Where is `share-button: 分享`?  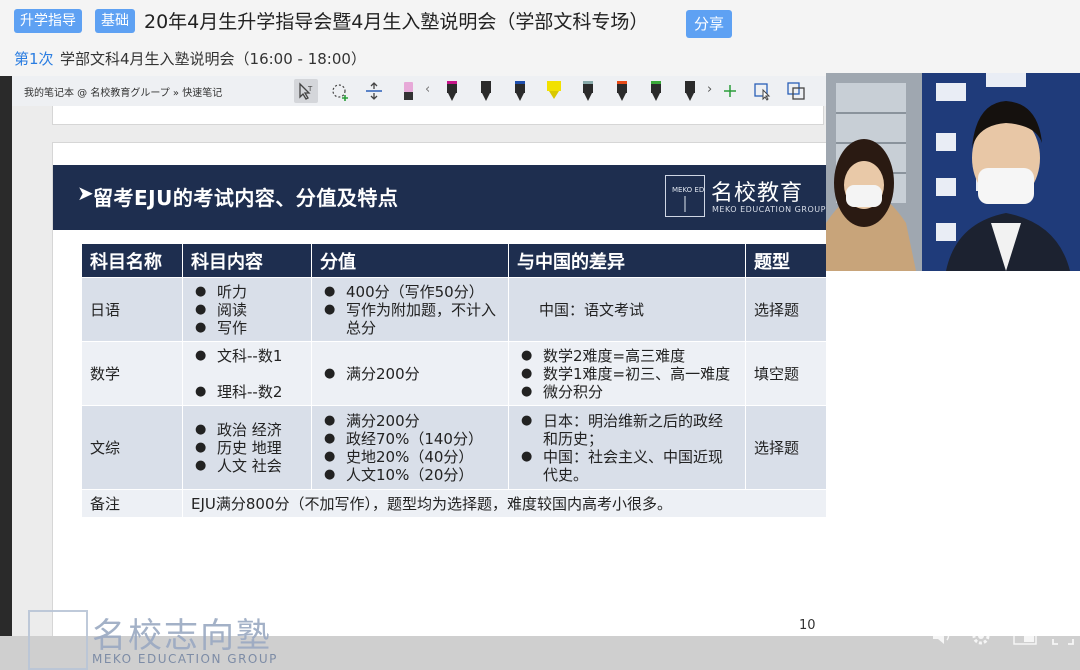
share-button: 分享 is located at coordinates (709, 24).